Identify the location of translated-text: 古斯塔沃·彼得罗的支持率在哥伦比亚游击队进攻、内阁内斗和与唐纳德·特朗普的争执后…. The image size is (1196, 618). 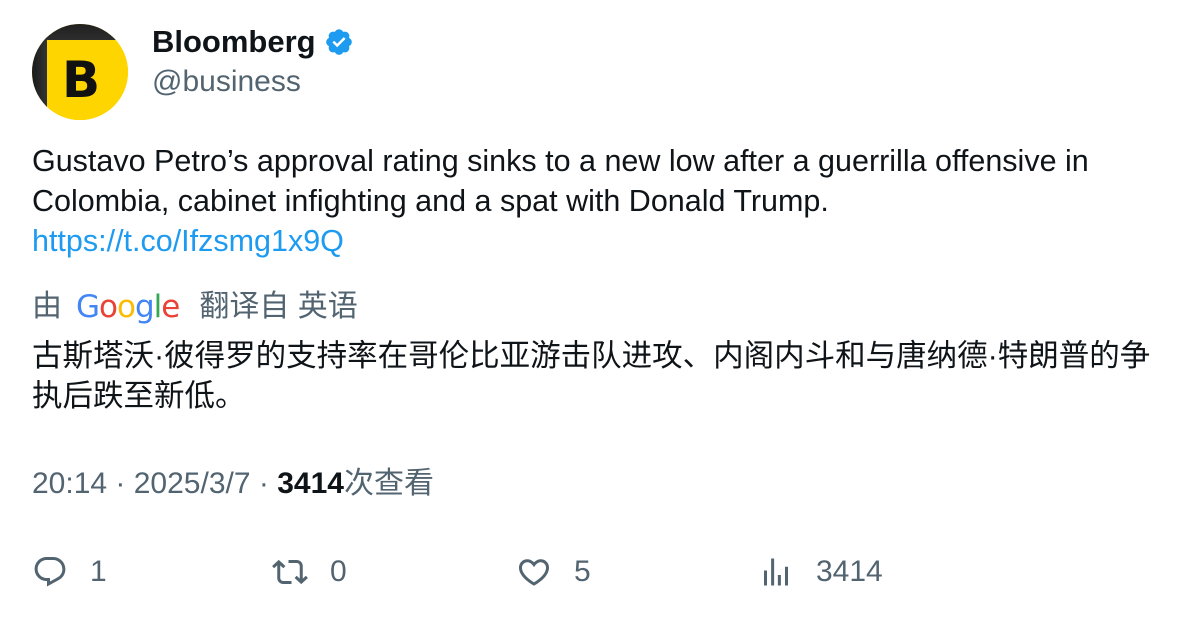
(591, 376).